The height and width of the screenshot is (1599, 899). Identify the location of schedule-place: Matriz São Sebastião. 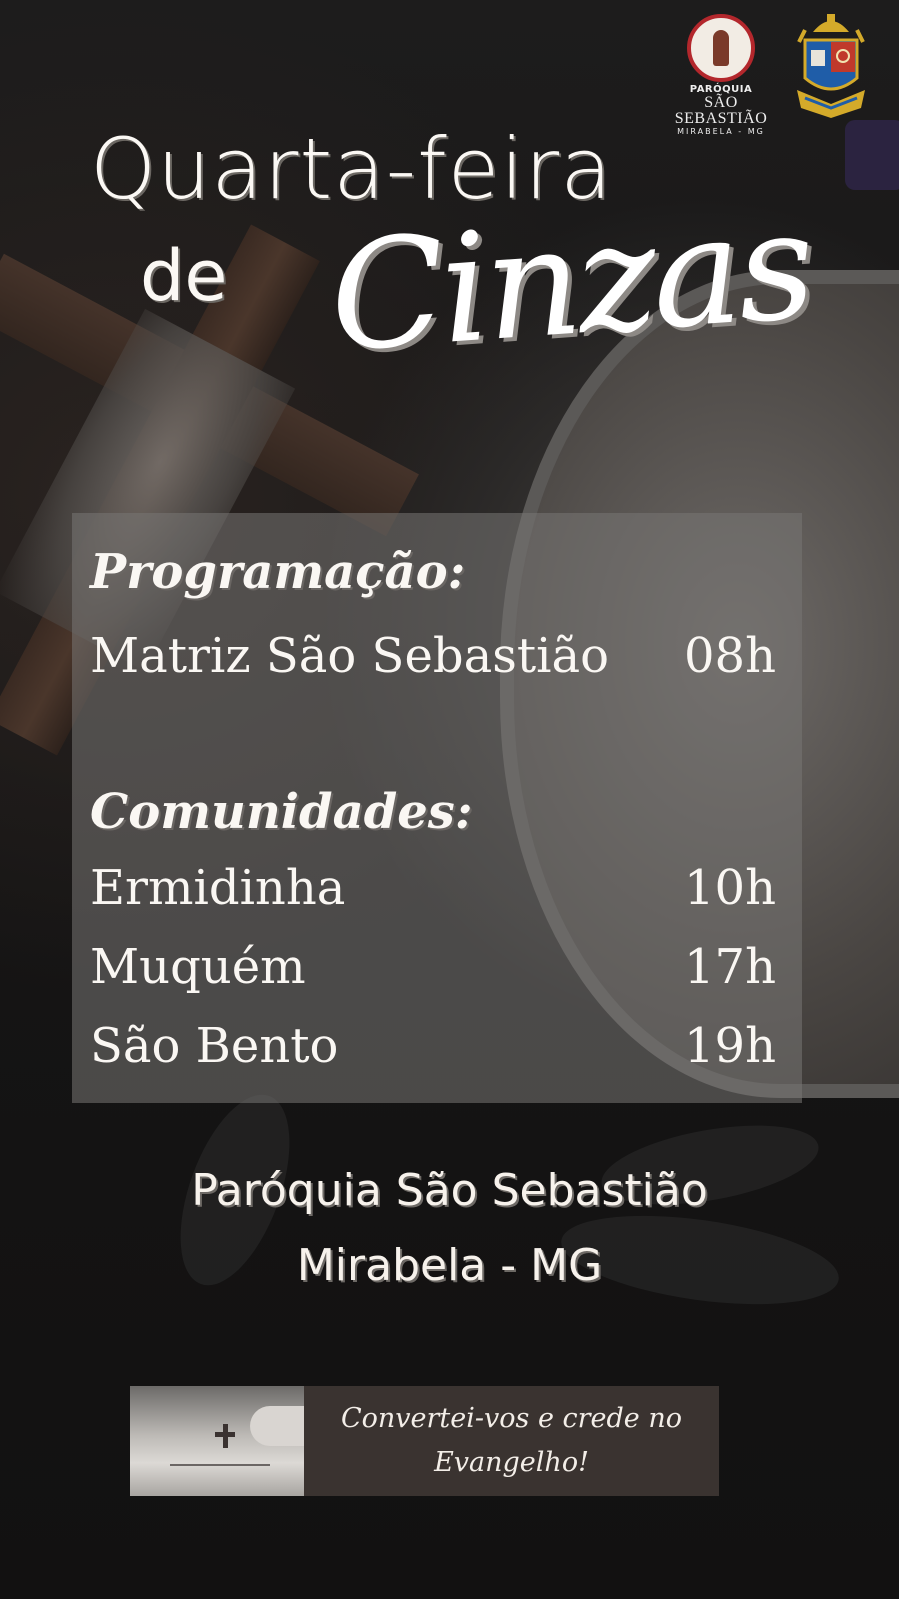
(349, 656).